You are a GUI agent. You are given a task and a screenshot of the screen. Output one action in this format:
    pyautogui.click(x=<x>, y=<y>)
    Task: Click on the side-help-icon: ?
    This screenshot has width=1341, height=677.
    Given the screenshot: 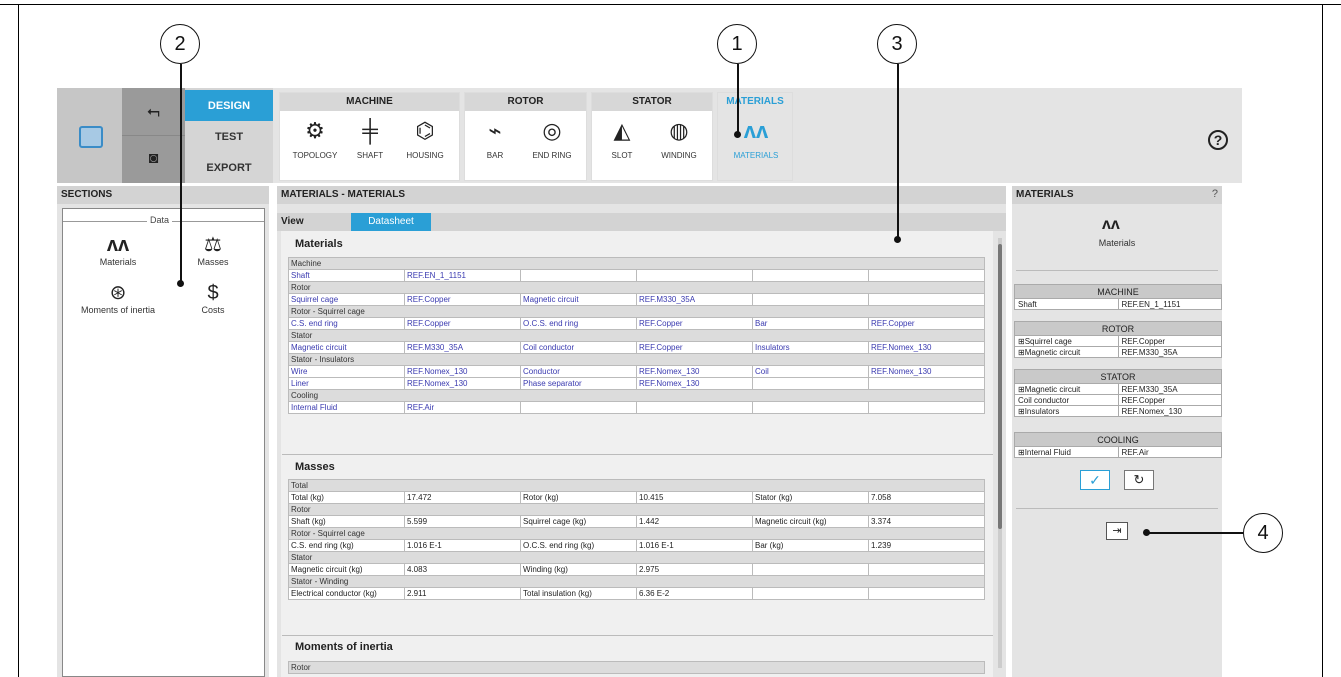 What is the action you would take?
    pyautogui.click(x=1215, y=194)
    